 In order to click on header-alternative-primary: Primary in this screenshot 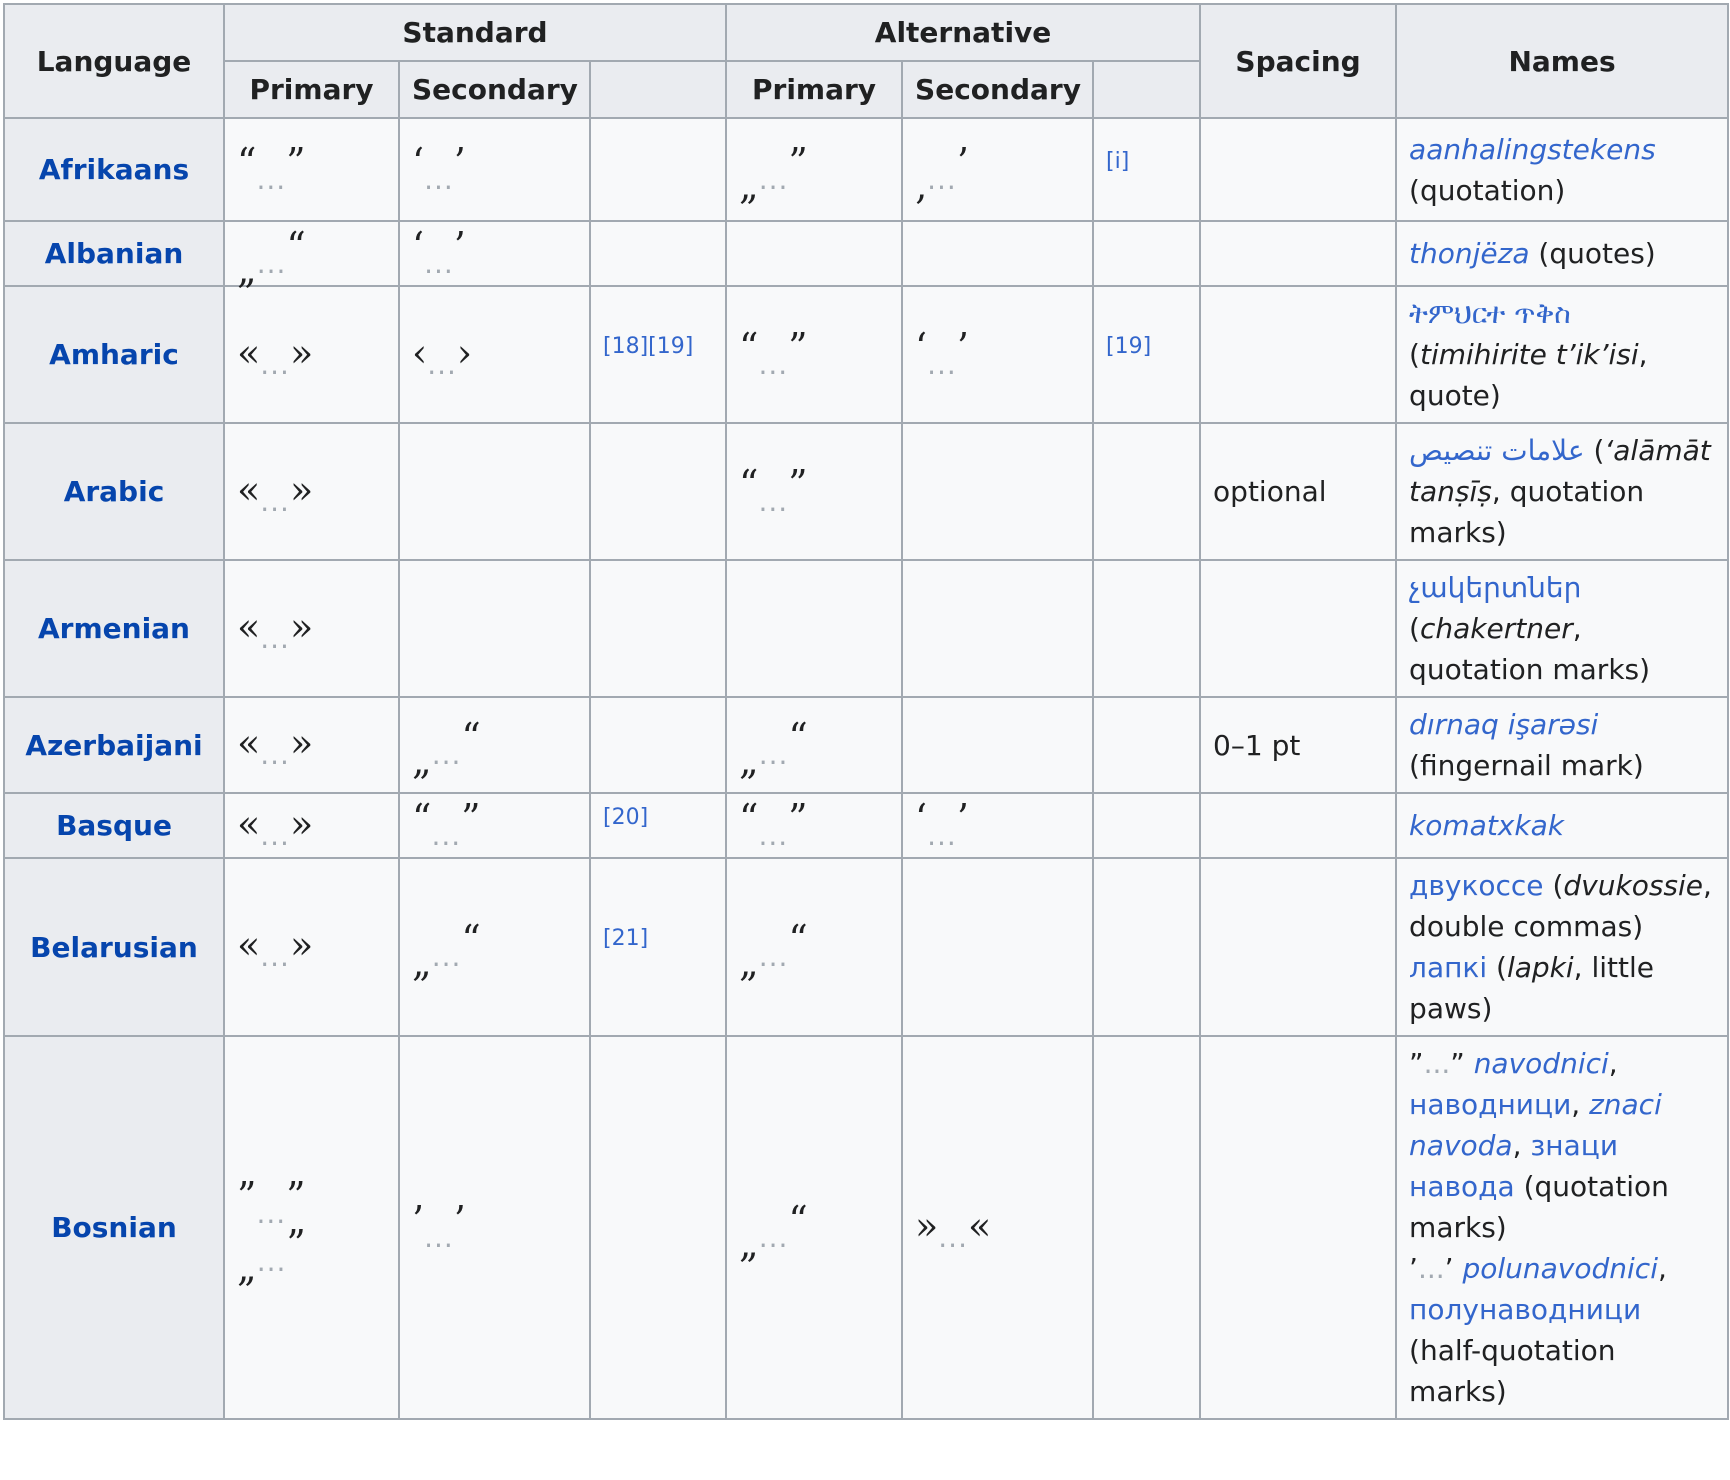, I will do `click(814, 89)`.